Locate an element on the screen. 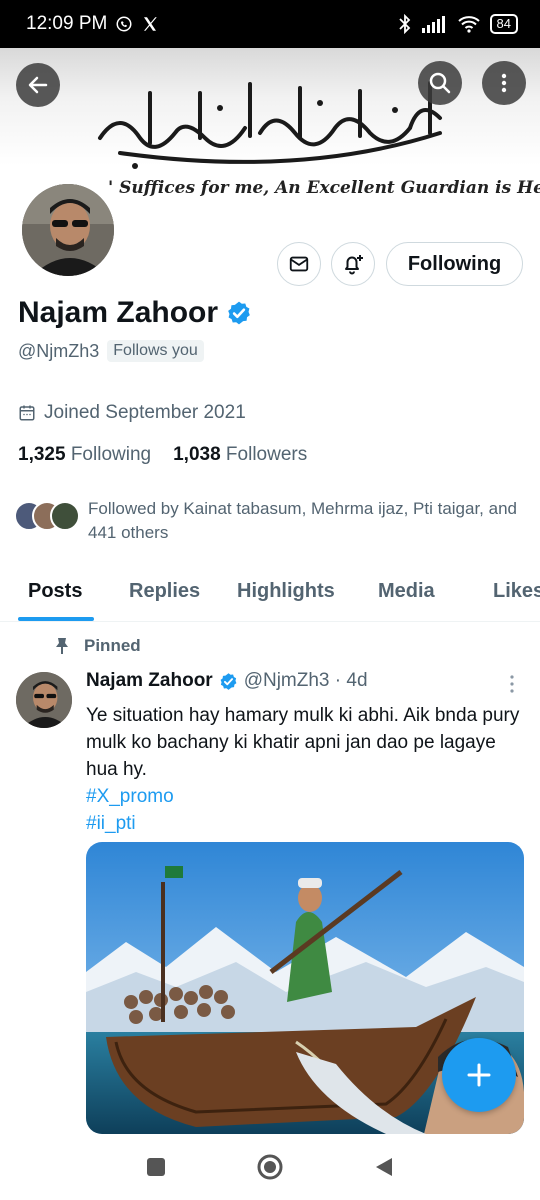 This screenshot has height=1200, width=540. more-options-button is located at coordinates (504, 83).